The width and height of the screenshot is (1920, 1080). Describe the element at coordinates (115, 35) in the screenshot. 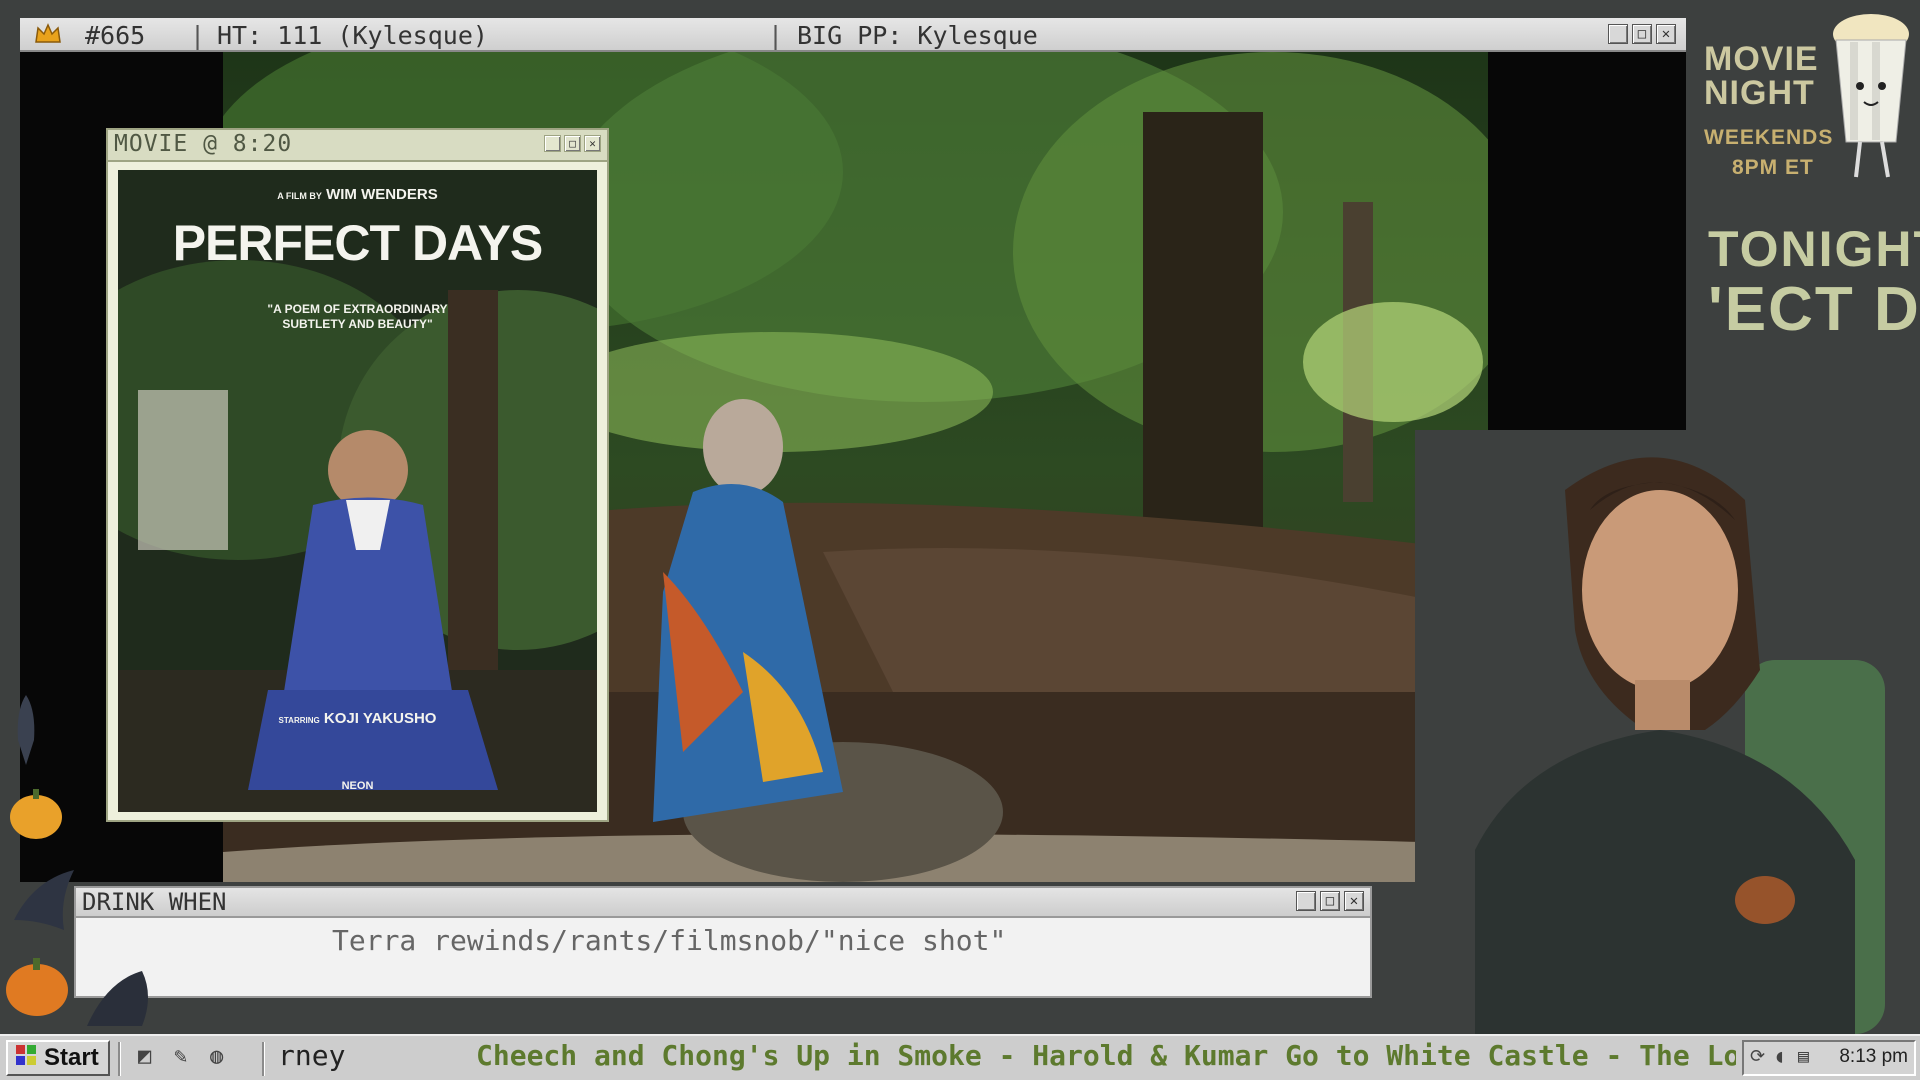

I see `counter-text: #665` at that location.